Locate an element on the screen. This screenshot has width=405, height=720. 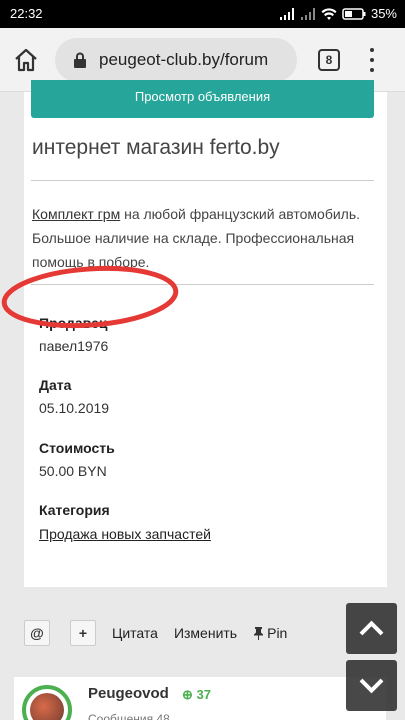
price-label: Стоимость is located at coordinates (77, 448).